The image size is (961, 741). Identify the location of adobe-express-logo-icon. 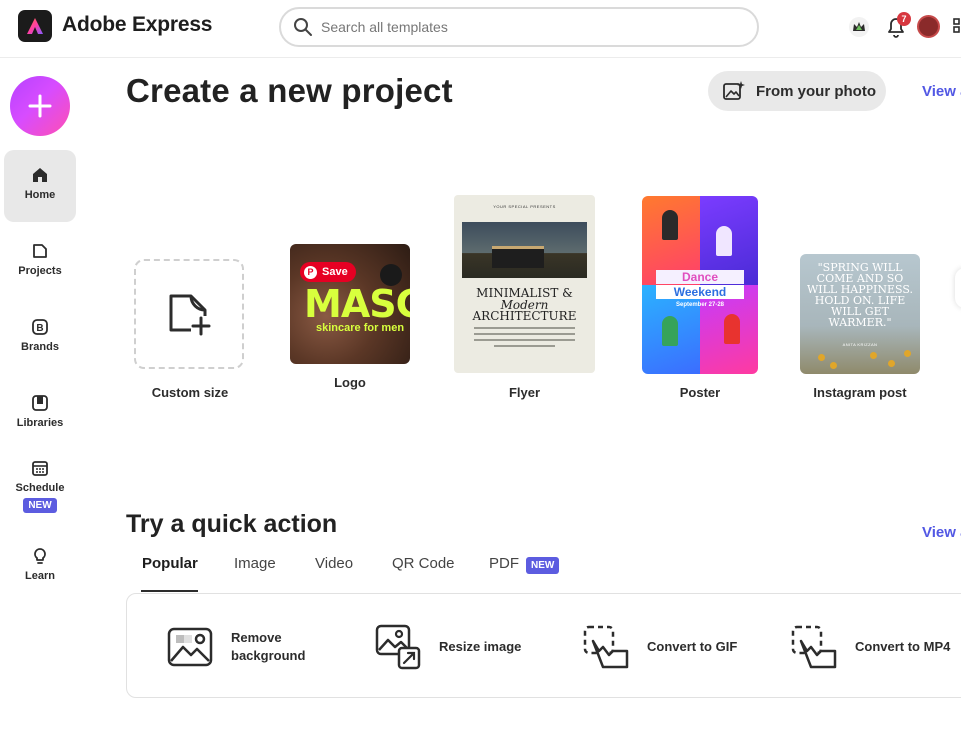
(35, 26).